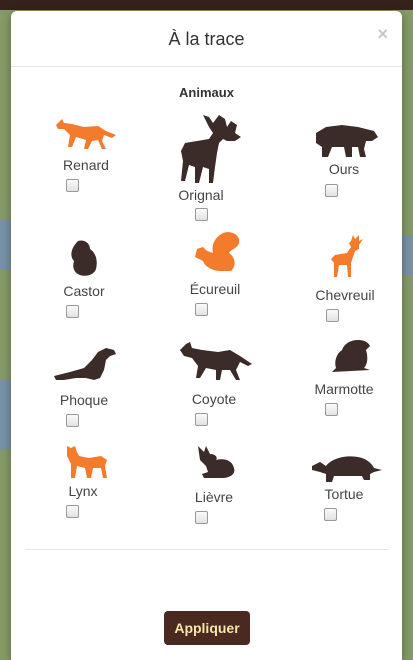 The image size is (413, 660). Describe the element at coordinates (332, 315) in the screenshot. I see `chevreuil-checkbox` at that location.